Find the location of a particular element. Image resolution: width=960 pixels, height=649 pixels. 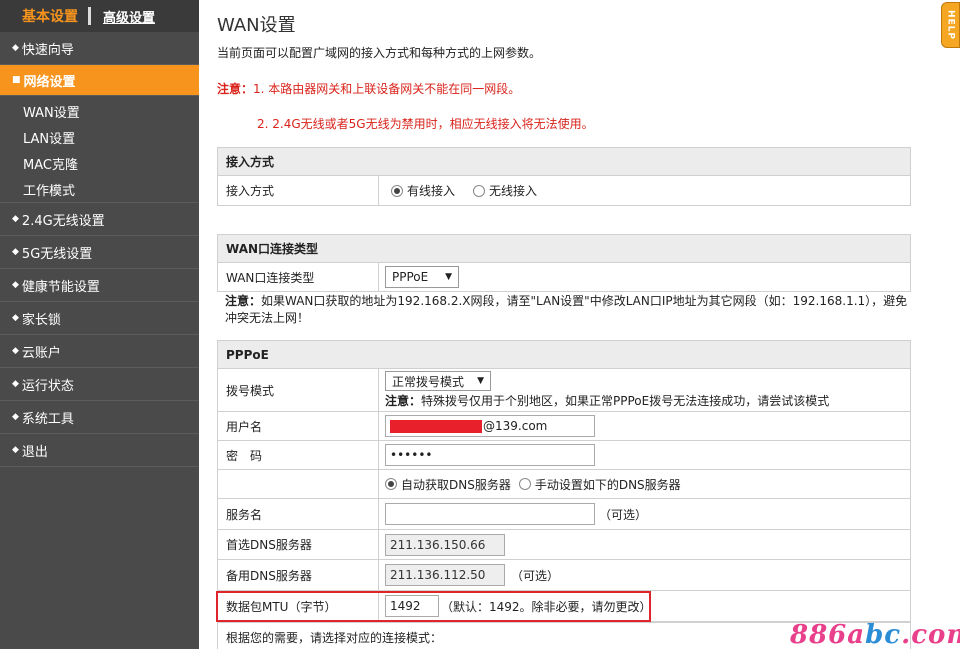

watermark-part: bc is located at coordinates (883, 634).